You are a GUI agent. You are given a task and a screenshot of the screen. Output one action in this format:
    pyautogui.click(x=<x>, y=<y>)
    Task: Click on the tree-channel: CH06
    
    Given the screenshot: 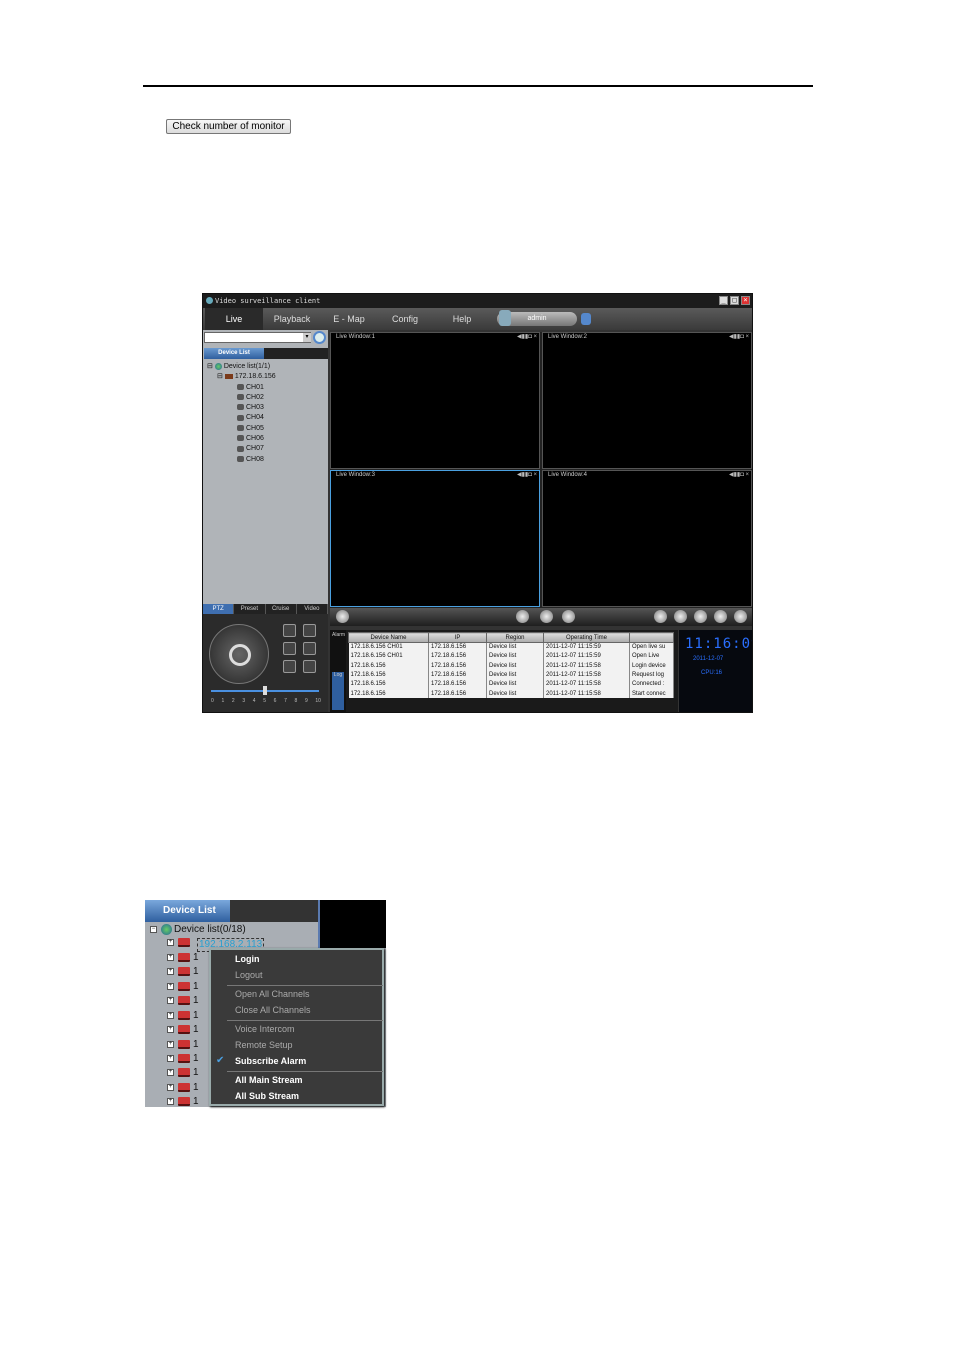 What is the action you would take?
    pyautogui.click(x=241, y=439)
    